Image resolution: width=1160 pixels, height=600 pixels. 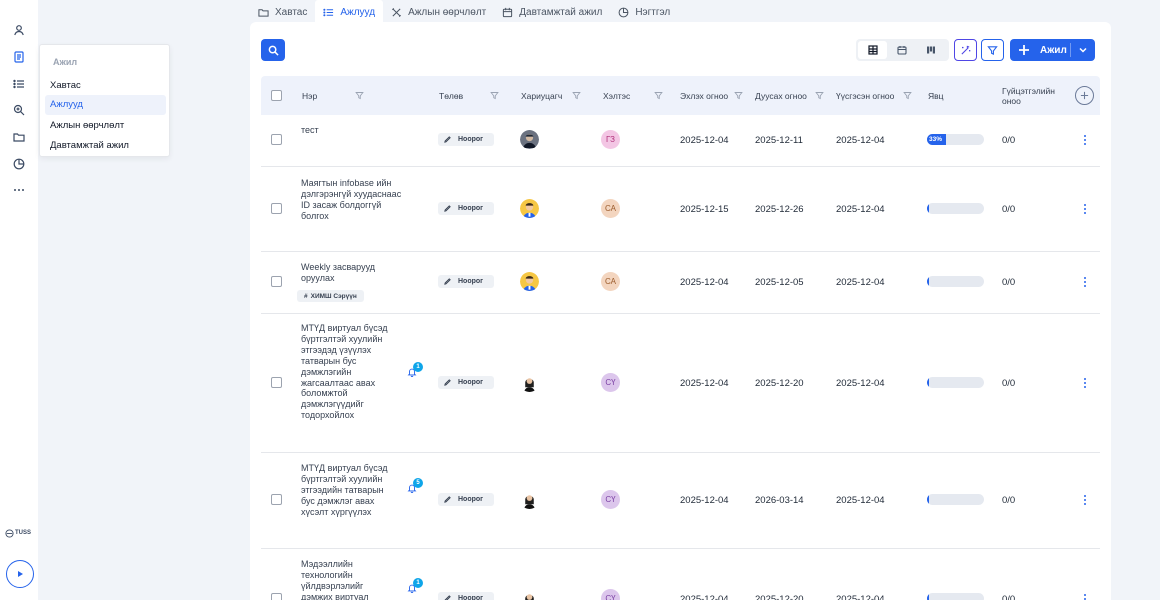 I want to click on plus-icon, so click(x=1084, y=95).